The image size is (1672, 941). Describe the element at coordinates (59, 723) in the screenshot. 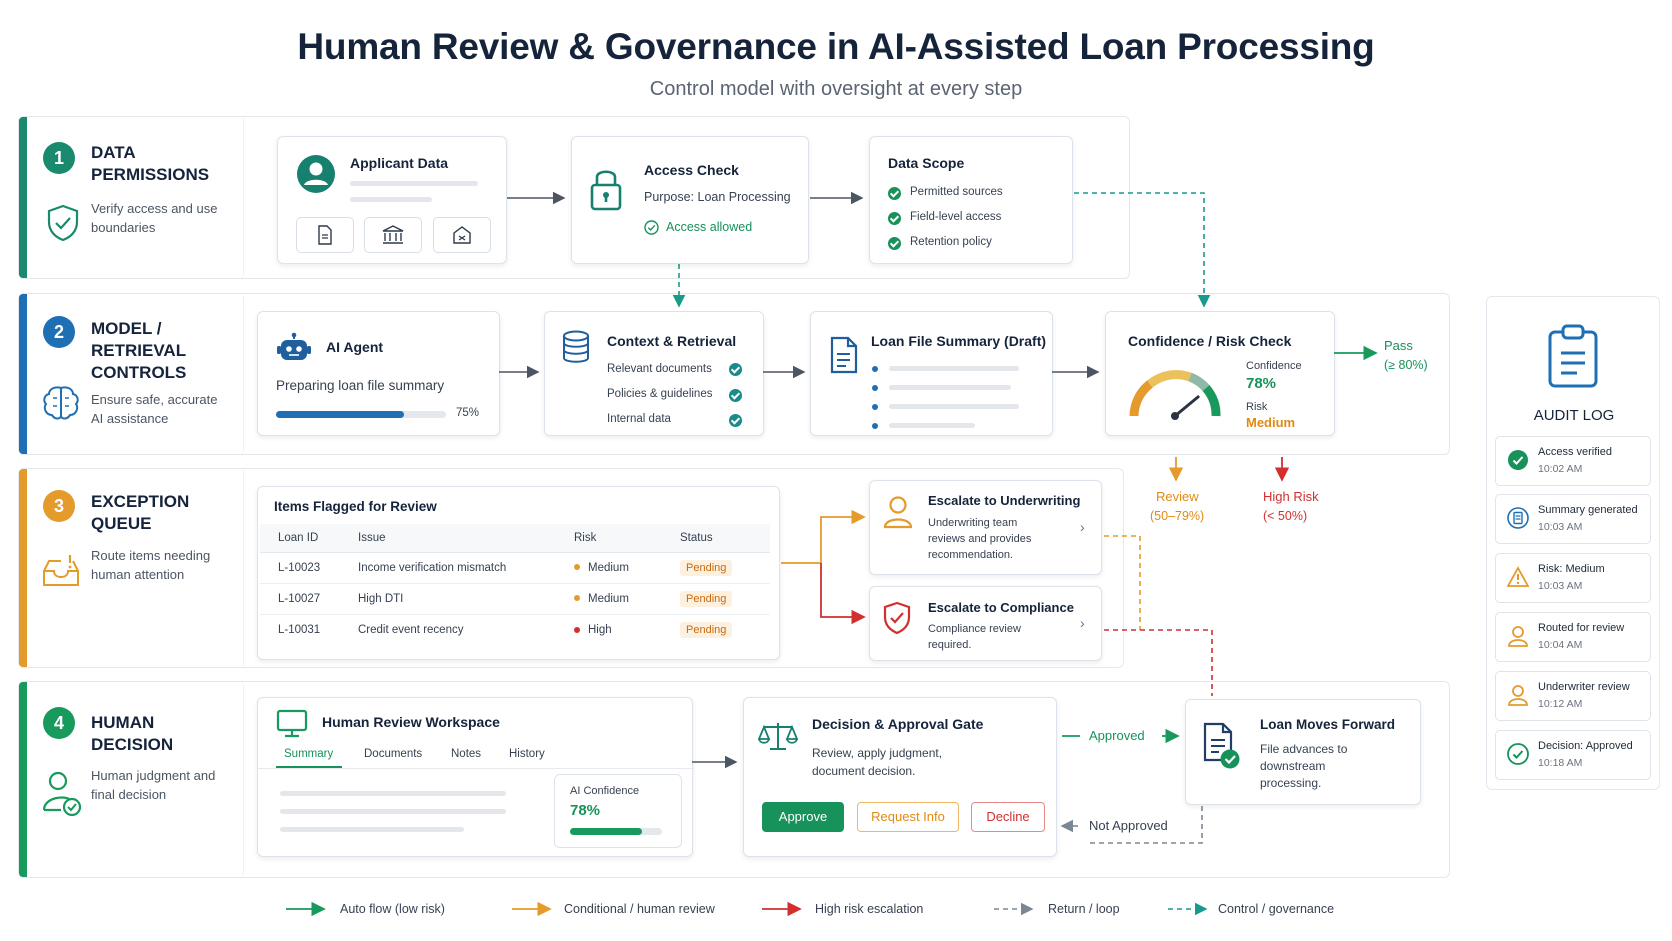

I see `step-number: 4` at that location.